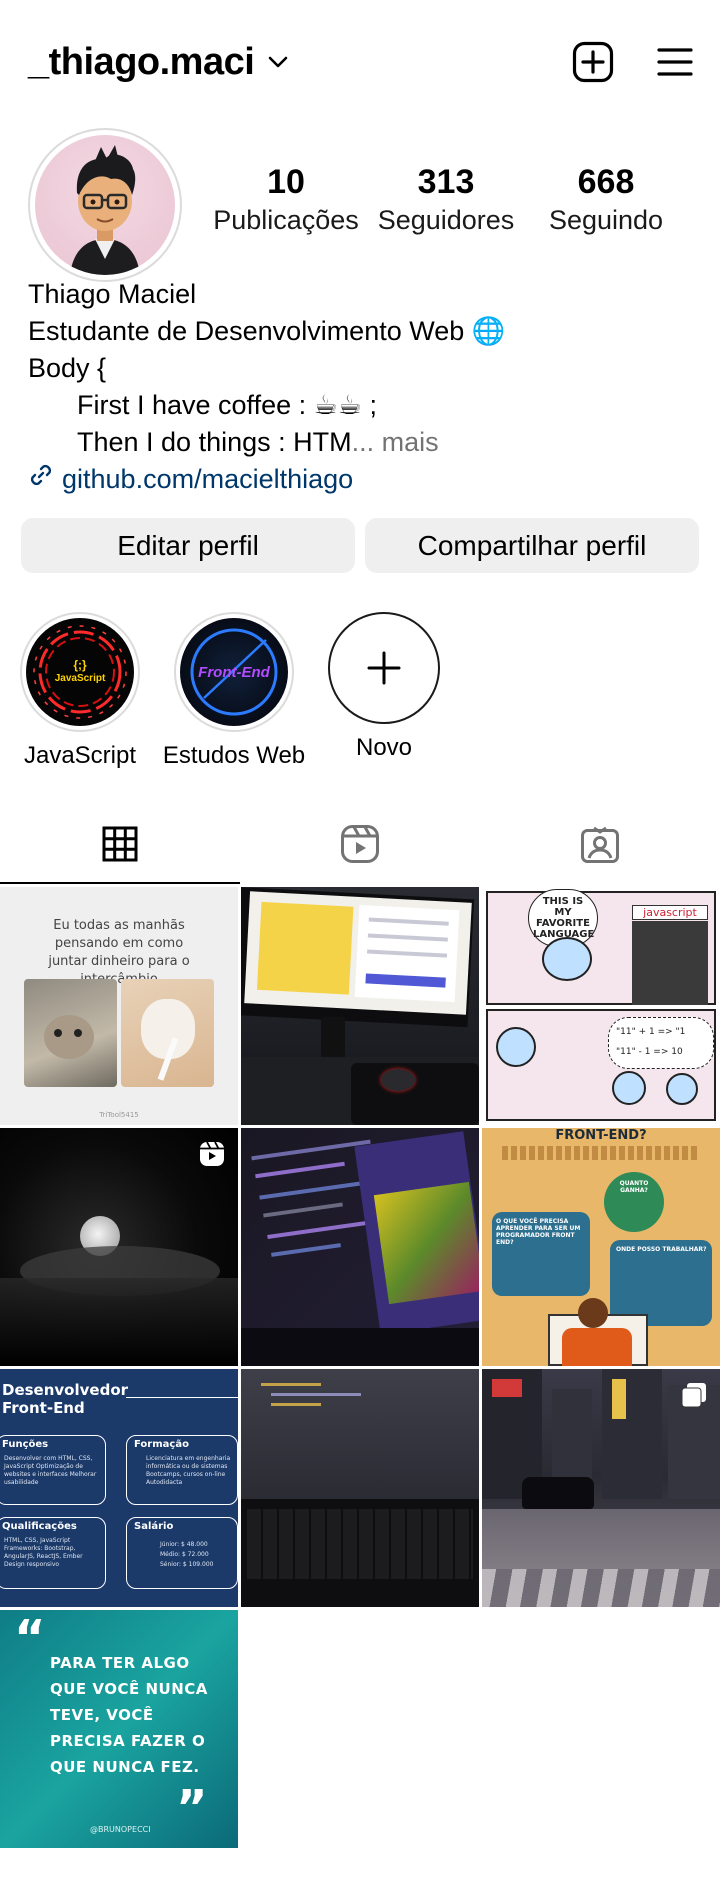  What do you see at coordinates (446, 220) in the screenshot?
I see `stat-followers-label: Seguidores` at bounding box center [446, 220].